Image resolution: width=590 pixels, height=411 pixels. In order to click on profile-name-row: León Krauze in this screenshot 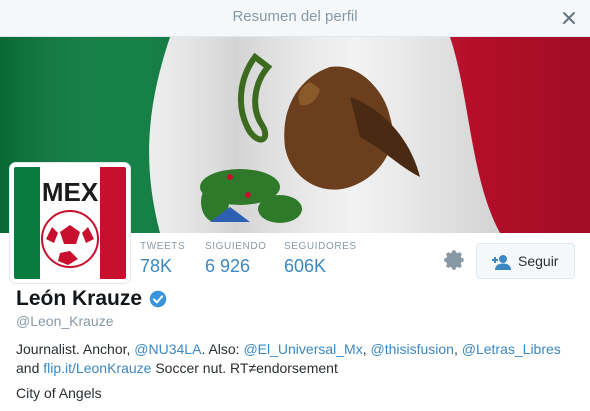, I will do `click(91, 300)`.